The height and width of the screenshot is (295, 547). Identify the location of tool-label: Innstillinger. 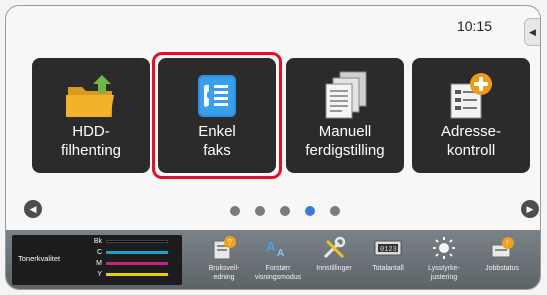
(334, 268).